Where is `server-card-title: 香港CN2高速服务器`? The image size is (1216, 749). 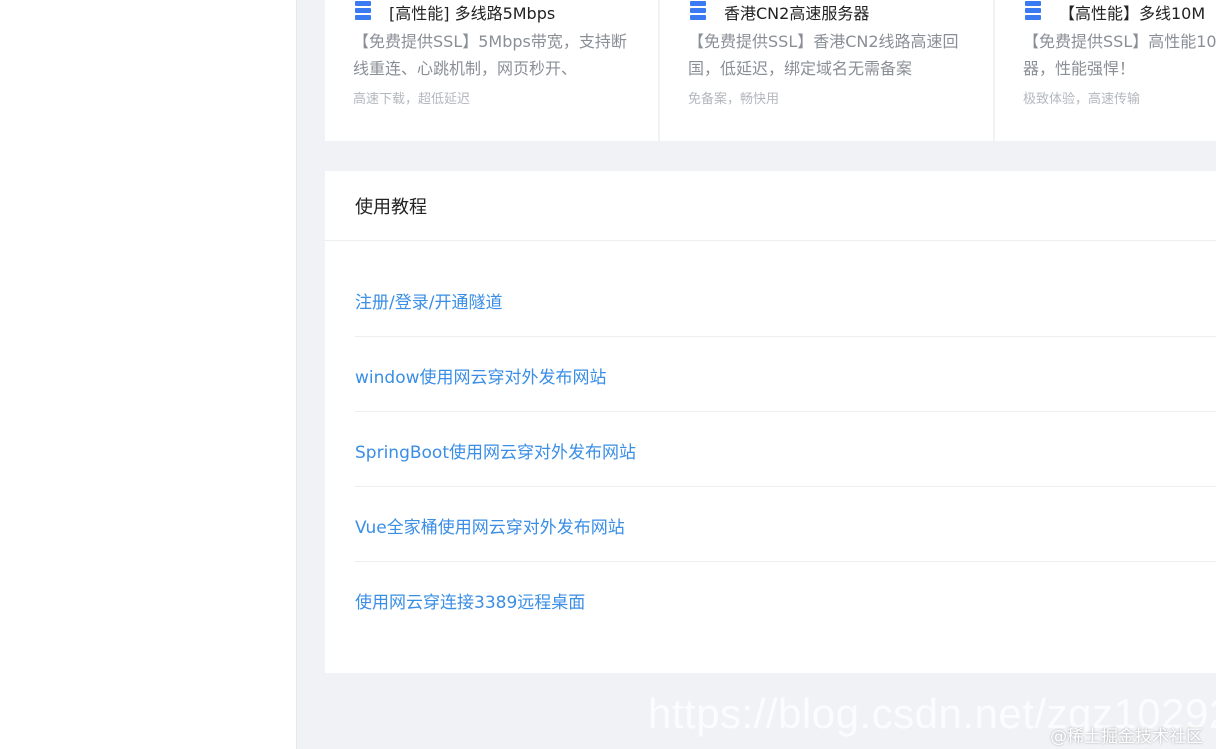
server-card-title: 香港CN2高速服务器 is located at coordinates (826, 12).